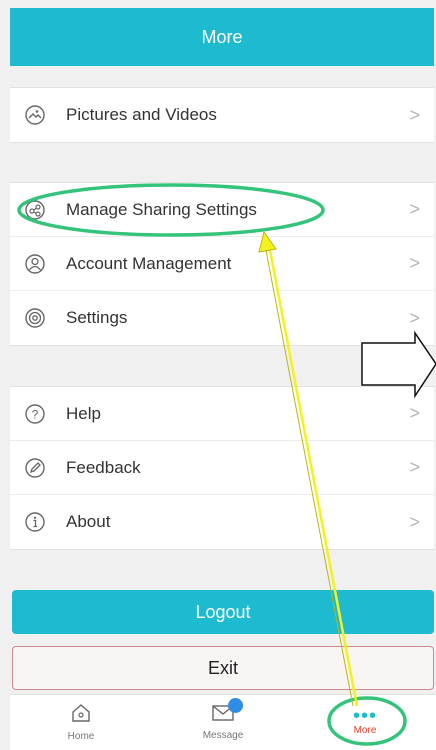 The image size is (436, 750). I want to click on pictures-icon, so click(35, 115).